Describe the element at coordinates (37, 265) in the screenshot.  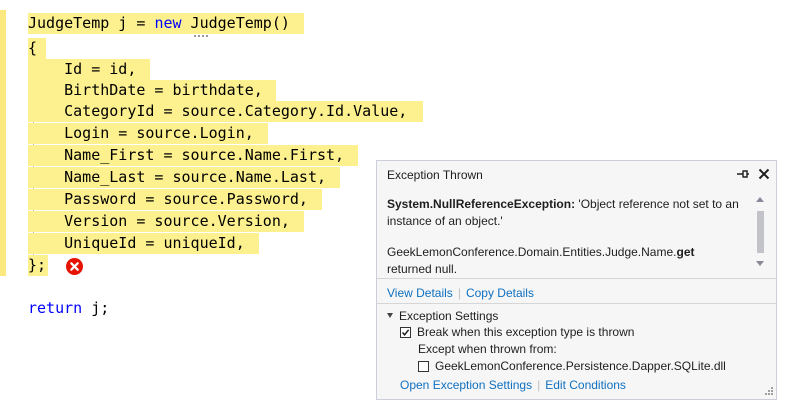
I see `code-line-12: };` at that location.